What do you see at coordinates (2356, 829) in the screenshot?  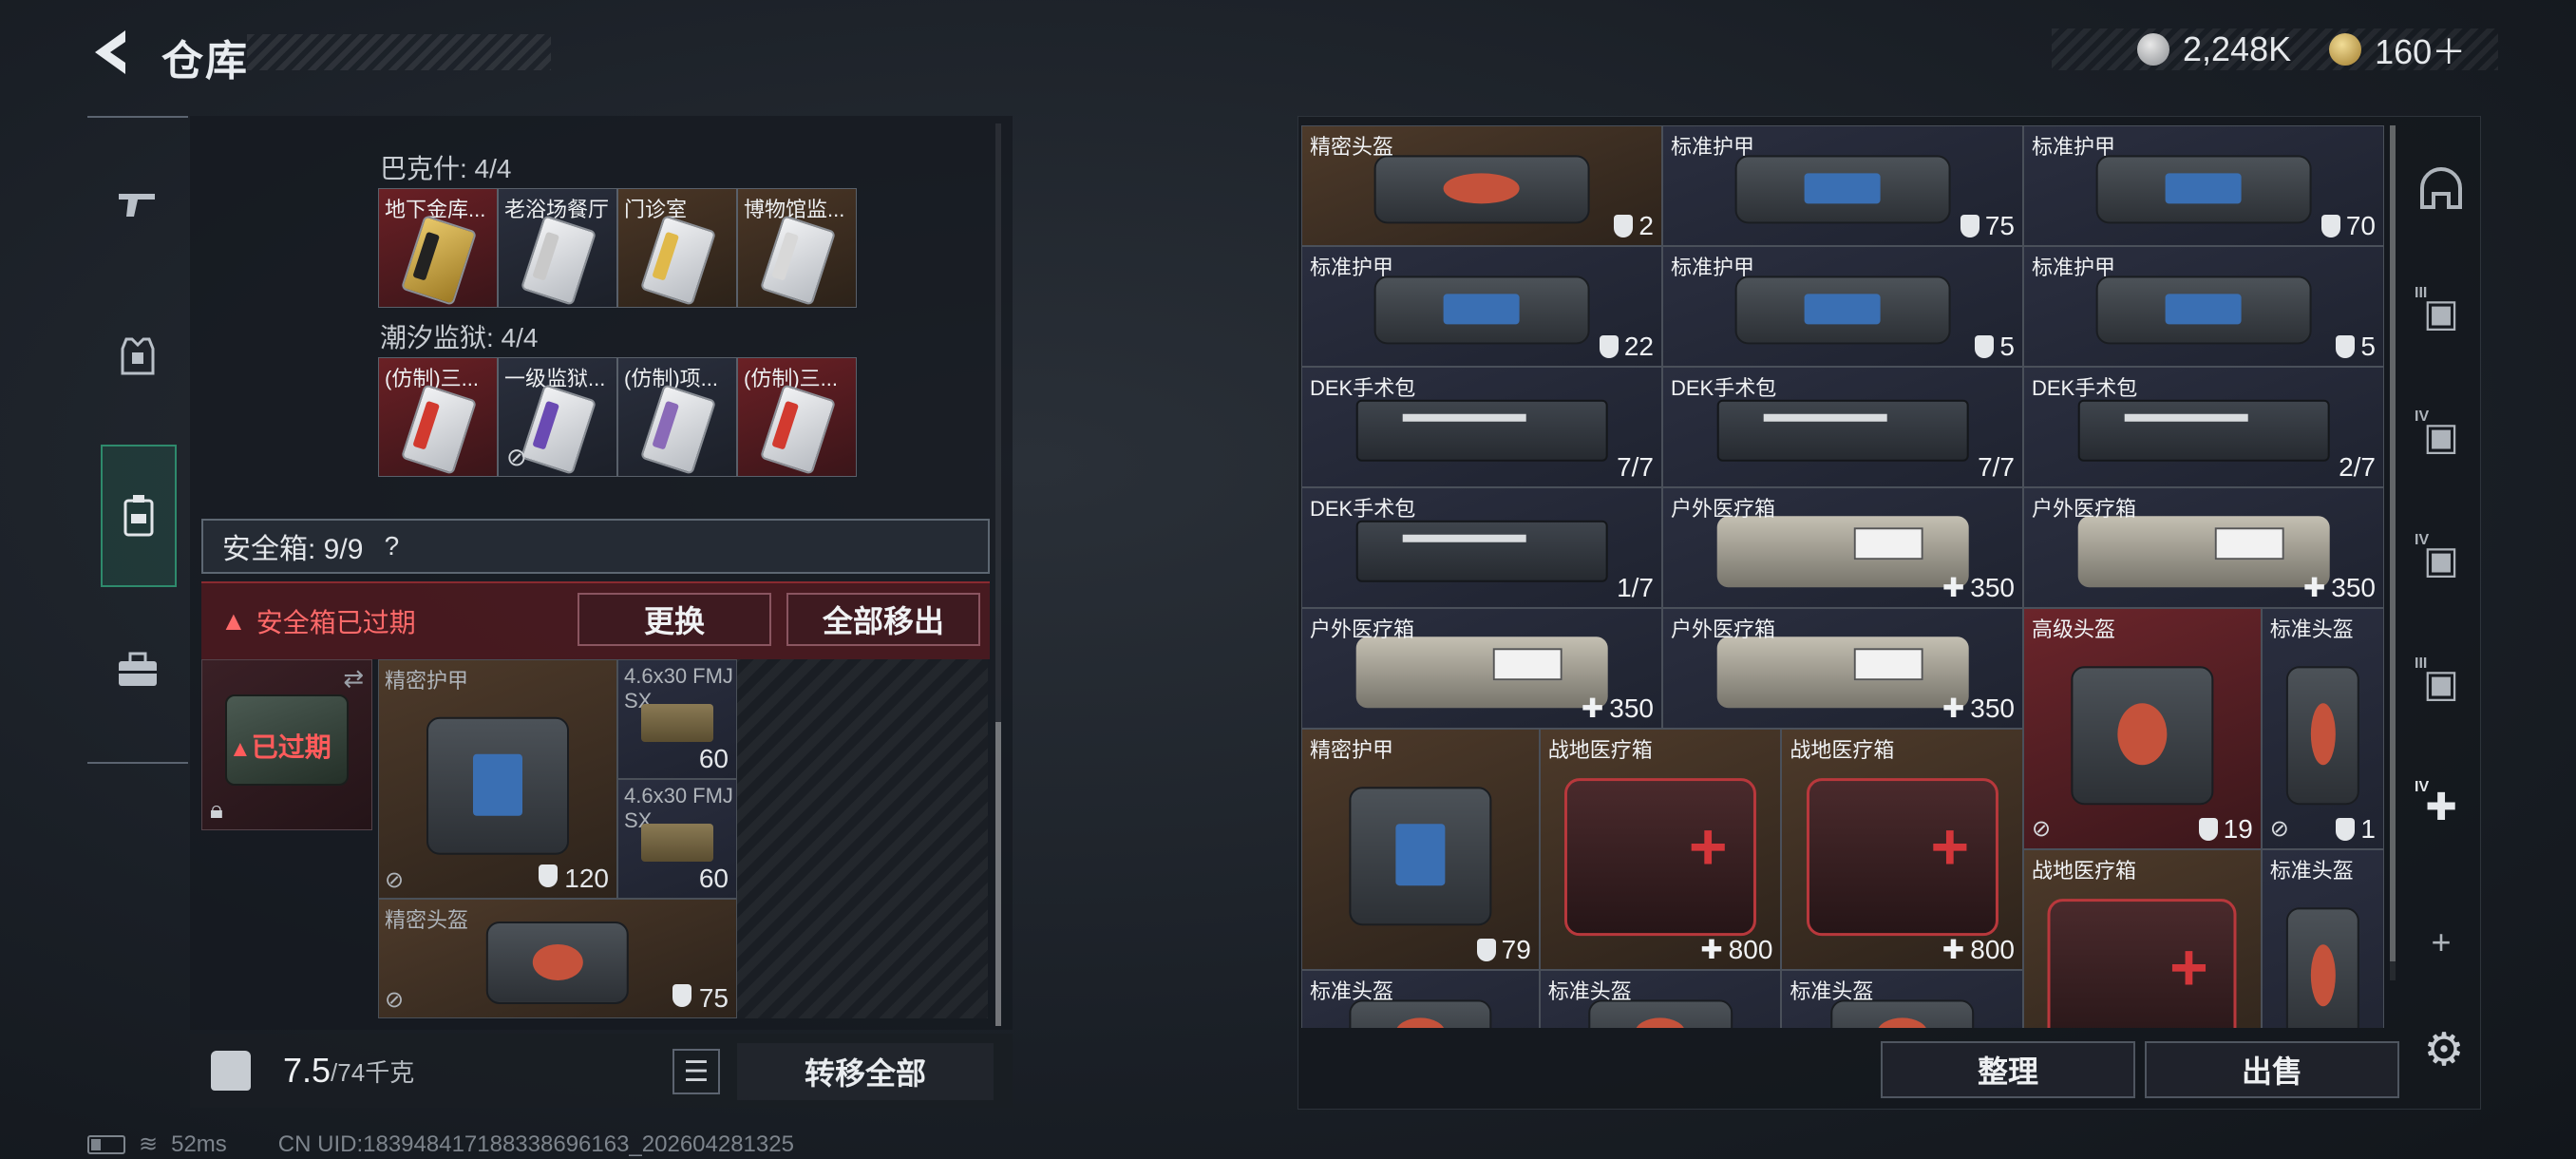 I see `durability: 1` at bounding box center [2356, 829].